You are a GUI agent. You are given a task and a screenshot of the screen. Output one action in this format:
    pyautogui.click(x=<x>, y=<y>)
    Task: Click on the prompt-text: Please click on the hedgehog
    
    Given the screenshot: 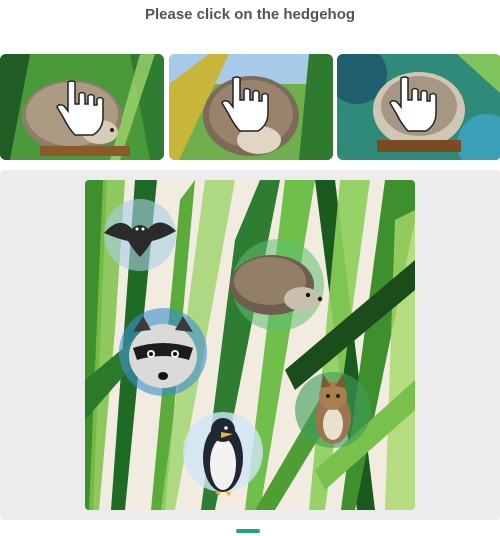 What is the action you would take?
    pyautogui.click(x=250, y=14)
    